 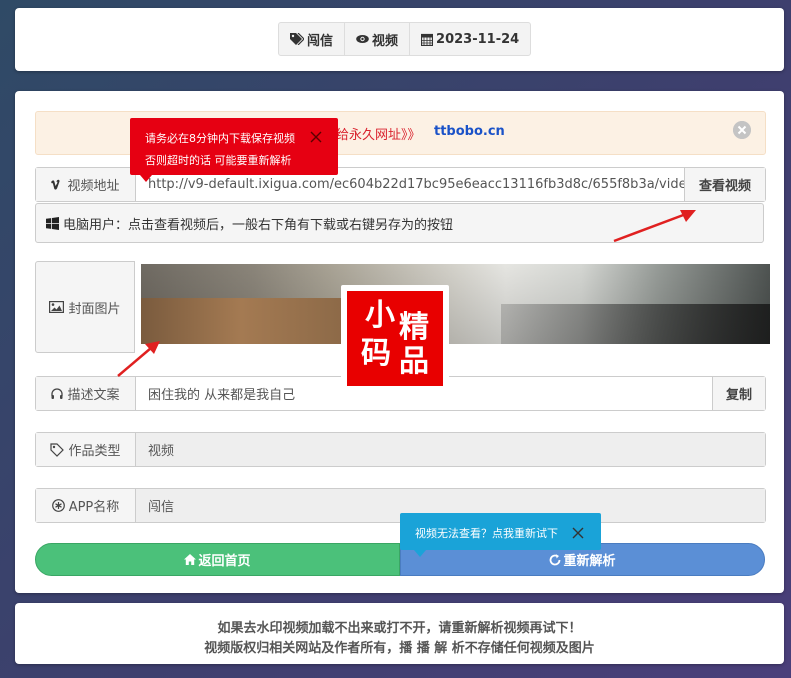 I want to click on home-icon, so click(x=190, y=559).